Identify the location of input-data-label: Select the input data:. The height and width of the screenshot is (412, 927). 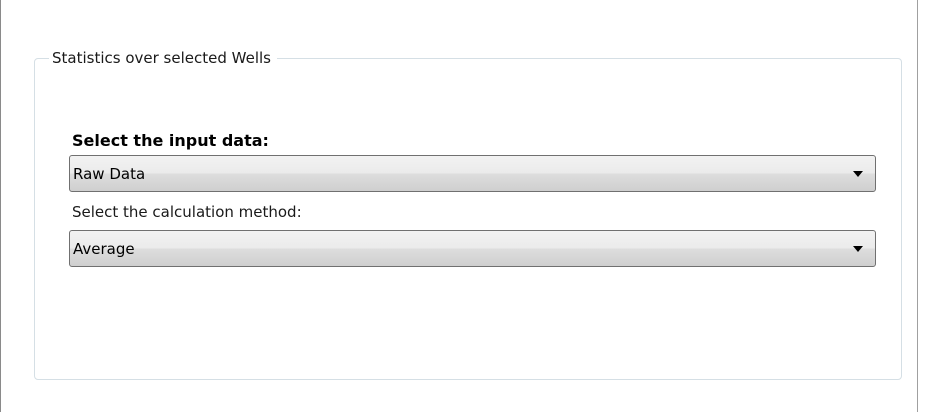
(170, 140).